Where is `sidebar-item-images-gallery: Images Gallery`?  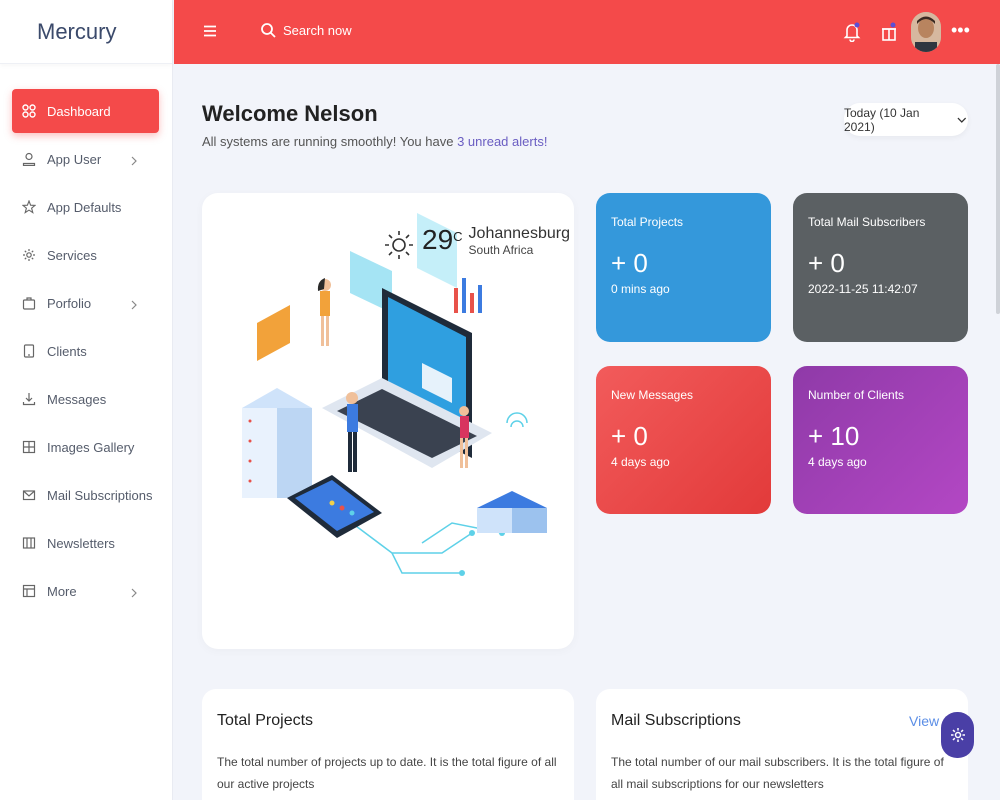 sidebar-item-images-gallery: Images Gallery is located at coordinates (85, 447).